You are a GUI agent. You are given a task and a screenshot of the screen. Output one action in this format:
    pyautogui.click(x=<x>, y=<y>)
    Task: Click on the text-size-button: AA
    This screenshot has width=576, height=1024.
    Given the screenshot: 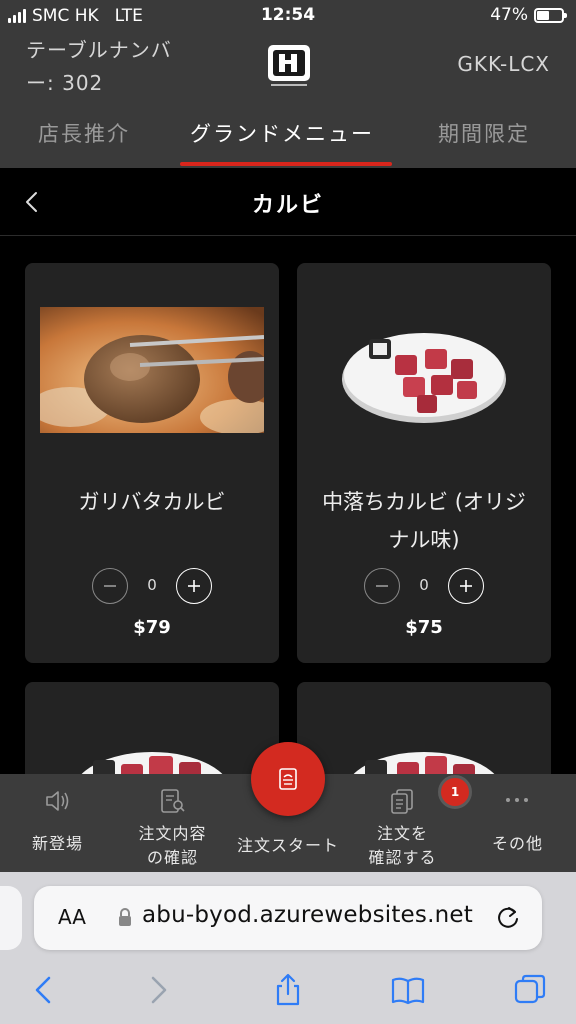 What is the action you would take?
    pyautogui.click(x=72, y=917)
    